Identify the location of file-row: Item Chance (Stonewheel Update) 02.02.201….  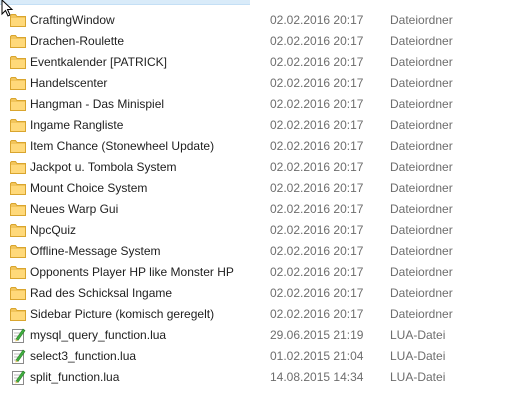
(252, 146).